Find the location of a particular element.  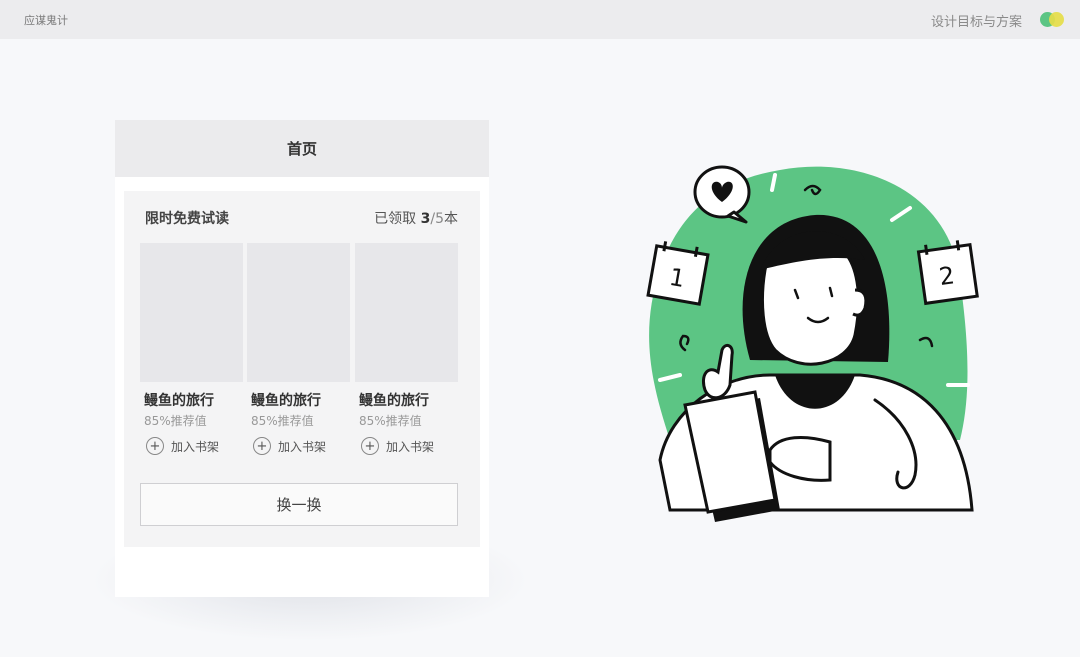

page-title: 首页 is located at coordinates (301, 149).